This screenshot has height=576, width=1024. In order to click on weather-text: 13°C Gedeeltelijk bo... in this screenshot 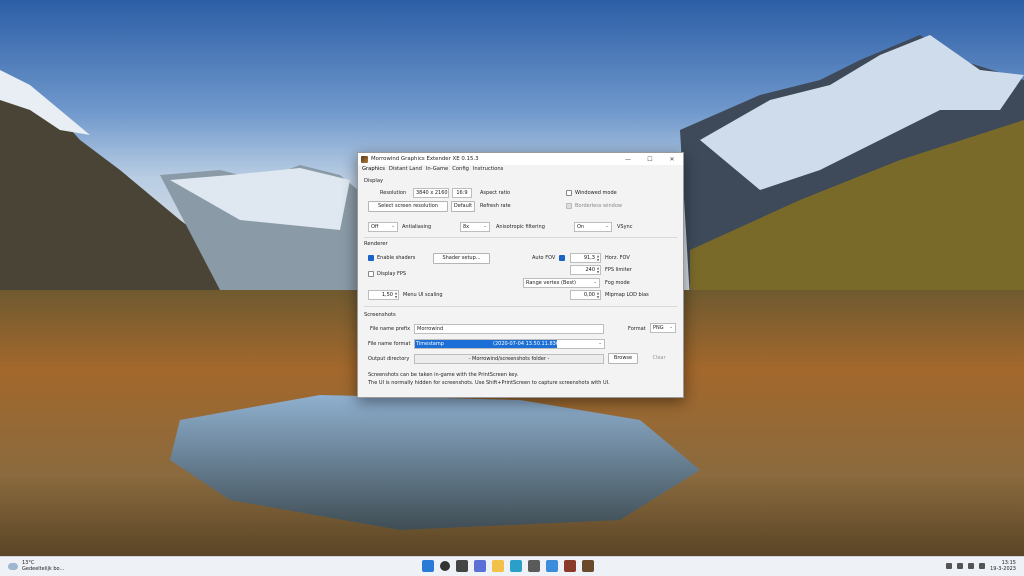, I will do `click(43, 566)`.